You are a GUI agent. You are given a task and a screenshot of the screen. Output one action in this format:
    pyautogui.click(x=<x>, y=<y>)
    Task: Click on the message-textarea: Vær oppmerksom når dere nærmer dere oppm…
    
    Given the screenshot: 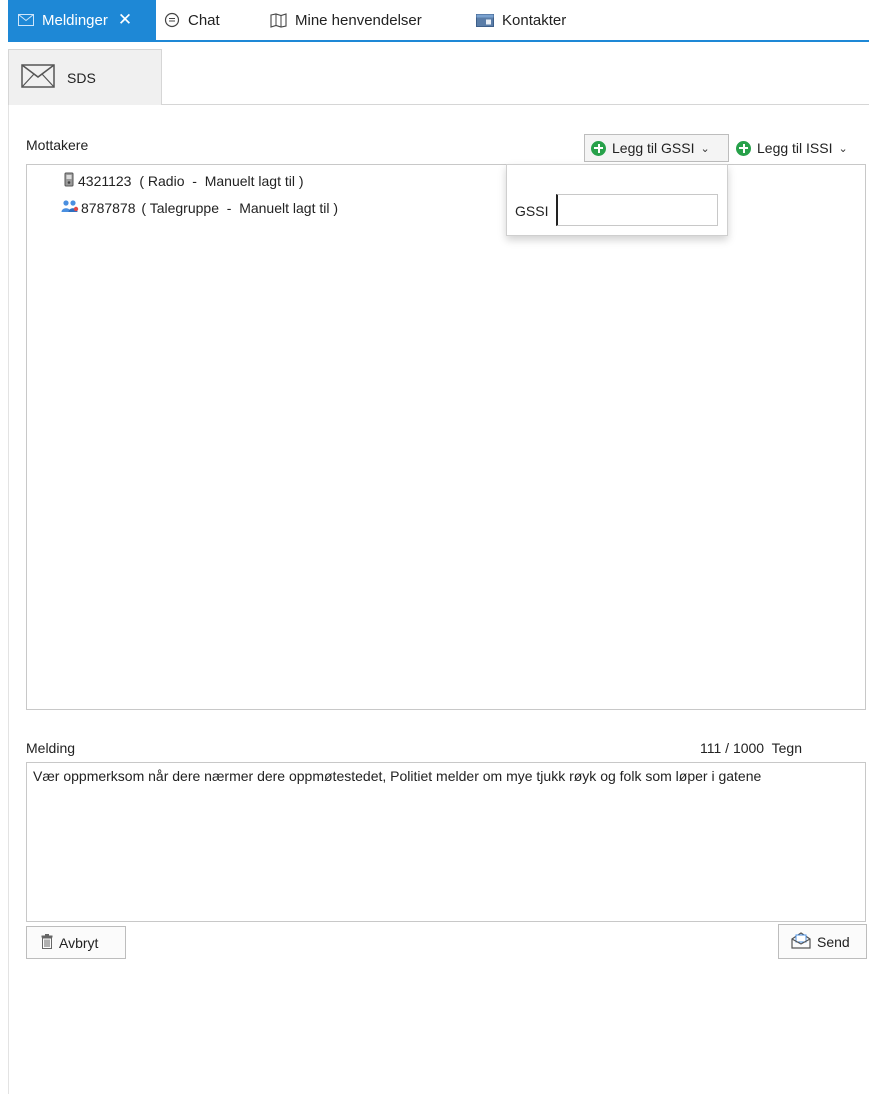 What is the action you would take?
    pyautogui.click(x=446, y=842)
    